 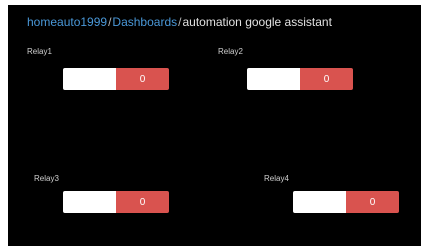 What do you see at coordinates (142, 202) in the screenshot?
I see `relay3-value: 0` at bounding box center [142, 202].